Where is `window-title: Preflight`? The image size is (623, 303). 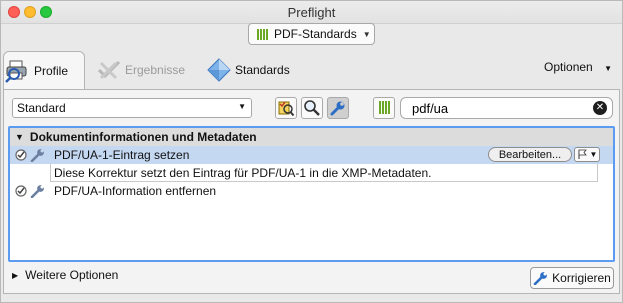 window-title: Preflight is located at coordinates (311, 12).